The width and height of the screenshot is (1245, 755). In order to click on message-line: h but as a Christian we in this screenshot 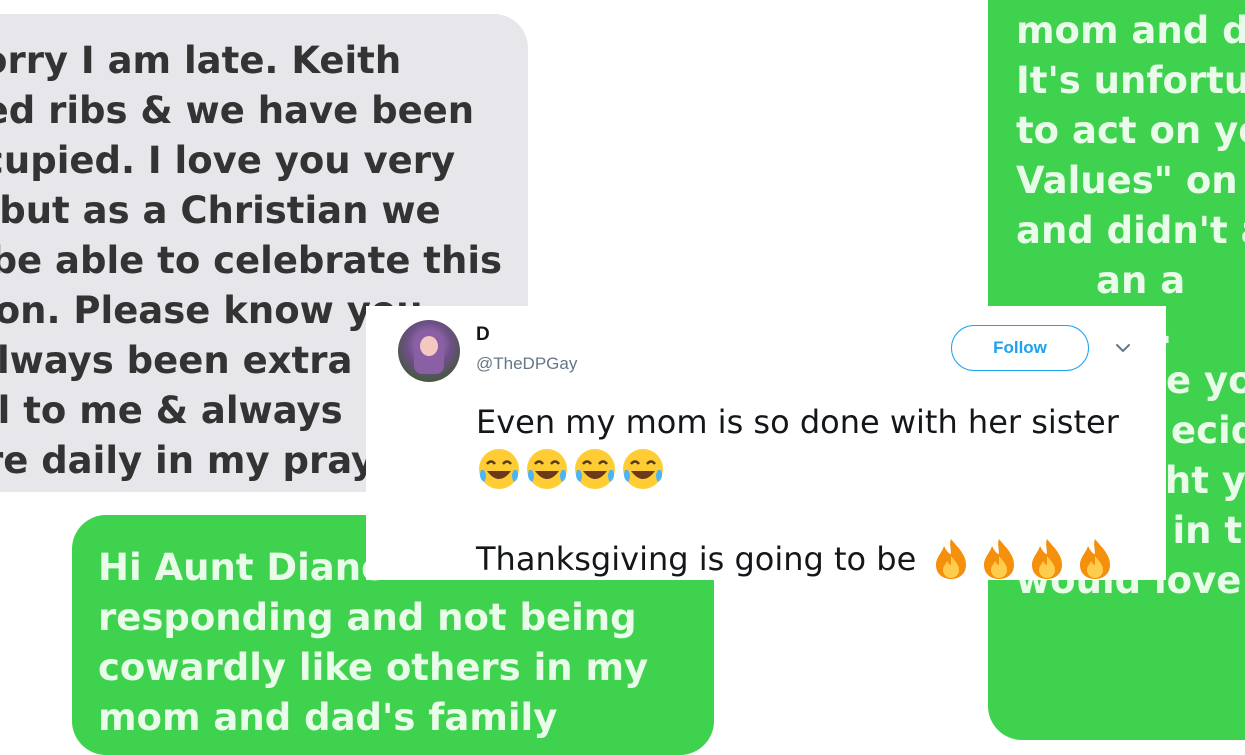, I will do `click(220, 210)`.